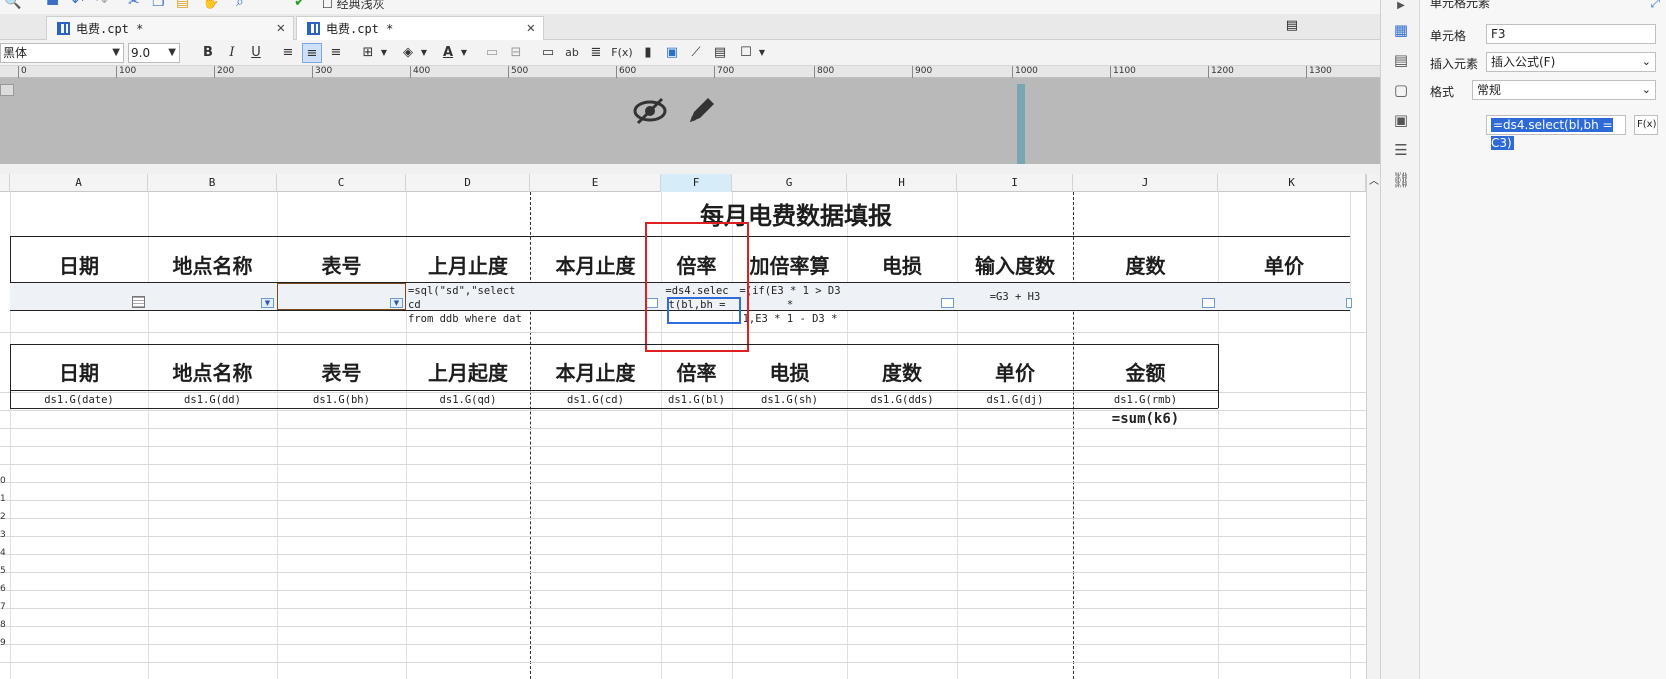  What do you see at coordinates (300, 5) in the screenshot?
I see `check-icon: ✔` at bounding box center [300, 5].